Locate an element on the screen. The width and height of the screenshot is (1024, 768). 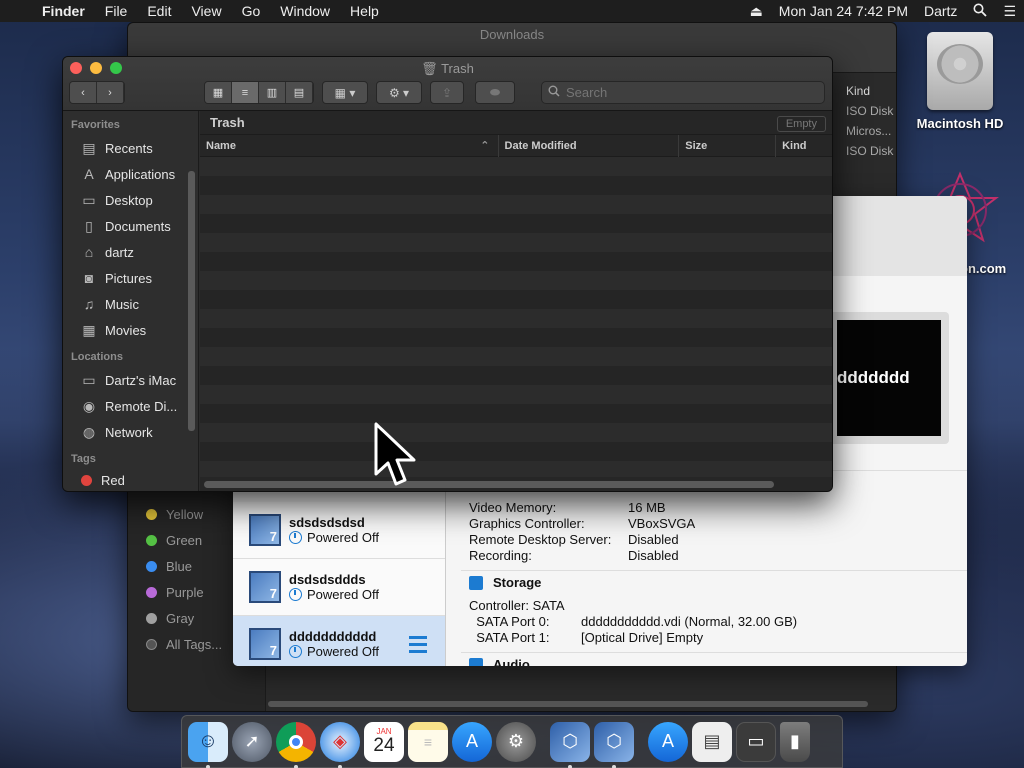
vm-list-item: 7 sdsdsdsdsd Powered Off is located at coordinates (339, 530).